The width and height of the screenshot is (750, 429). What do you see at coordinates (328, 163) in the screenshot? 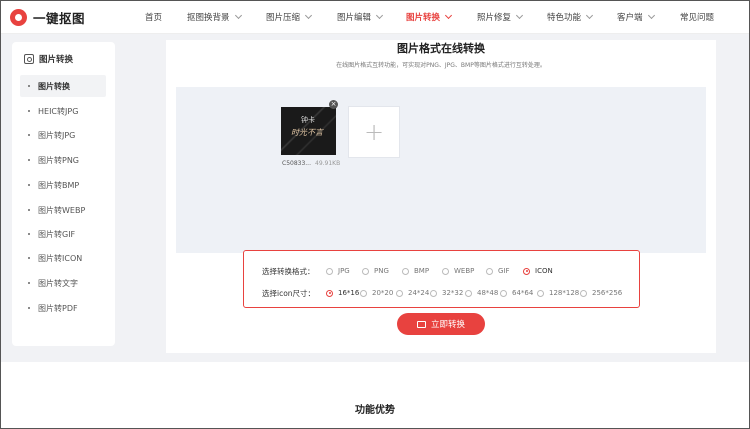
I see `file-size: 49.91KB` at bounding box center [328, 163].